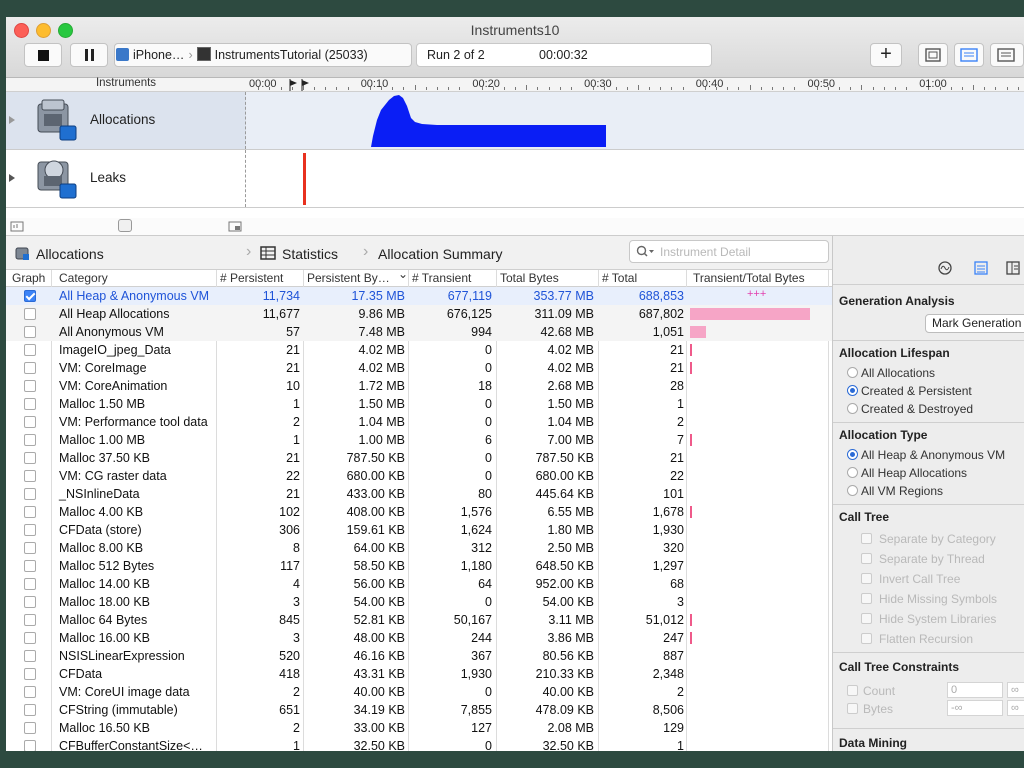 The height and width of the screenshot is (768, 1024). What do you see at coordinates (928, 539) in the screenshot?
I see `call-tree-option: Separate by Category` at bounding box center [928, 539].